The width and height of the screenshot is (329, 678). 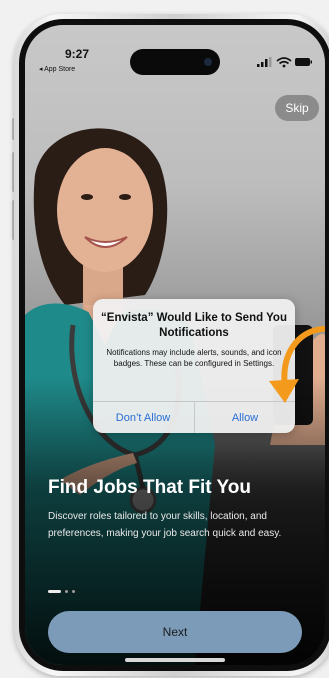 I want to click on status-time: 9:27, so click(x=77, y=54).